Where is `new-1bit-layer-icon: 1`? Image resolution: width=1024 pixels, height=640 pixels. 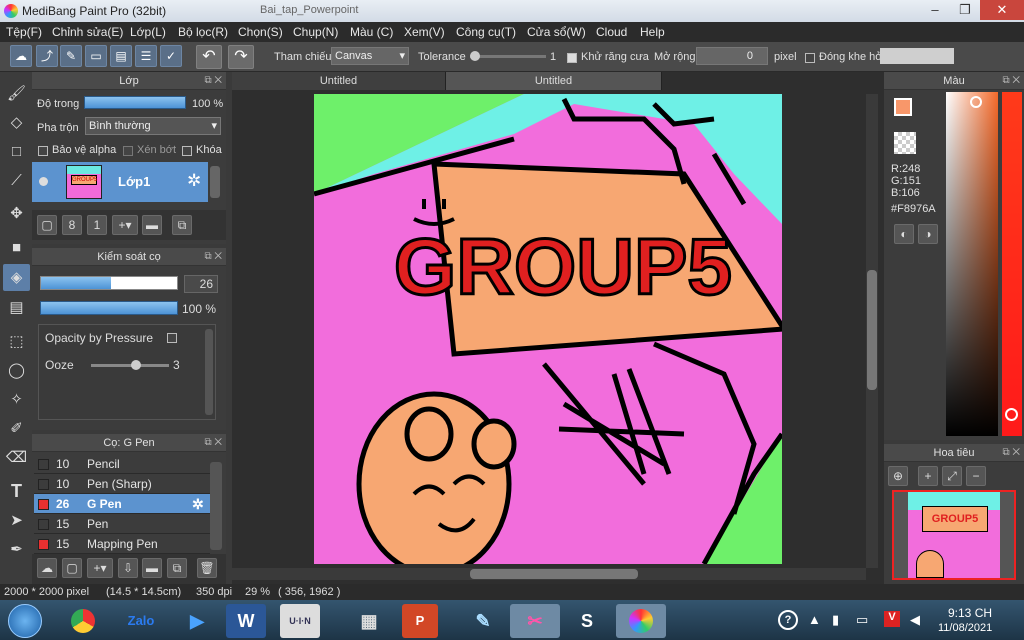 new-1bit-layer-icon: 1 is located at coordinates (97, 225).